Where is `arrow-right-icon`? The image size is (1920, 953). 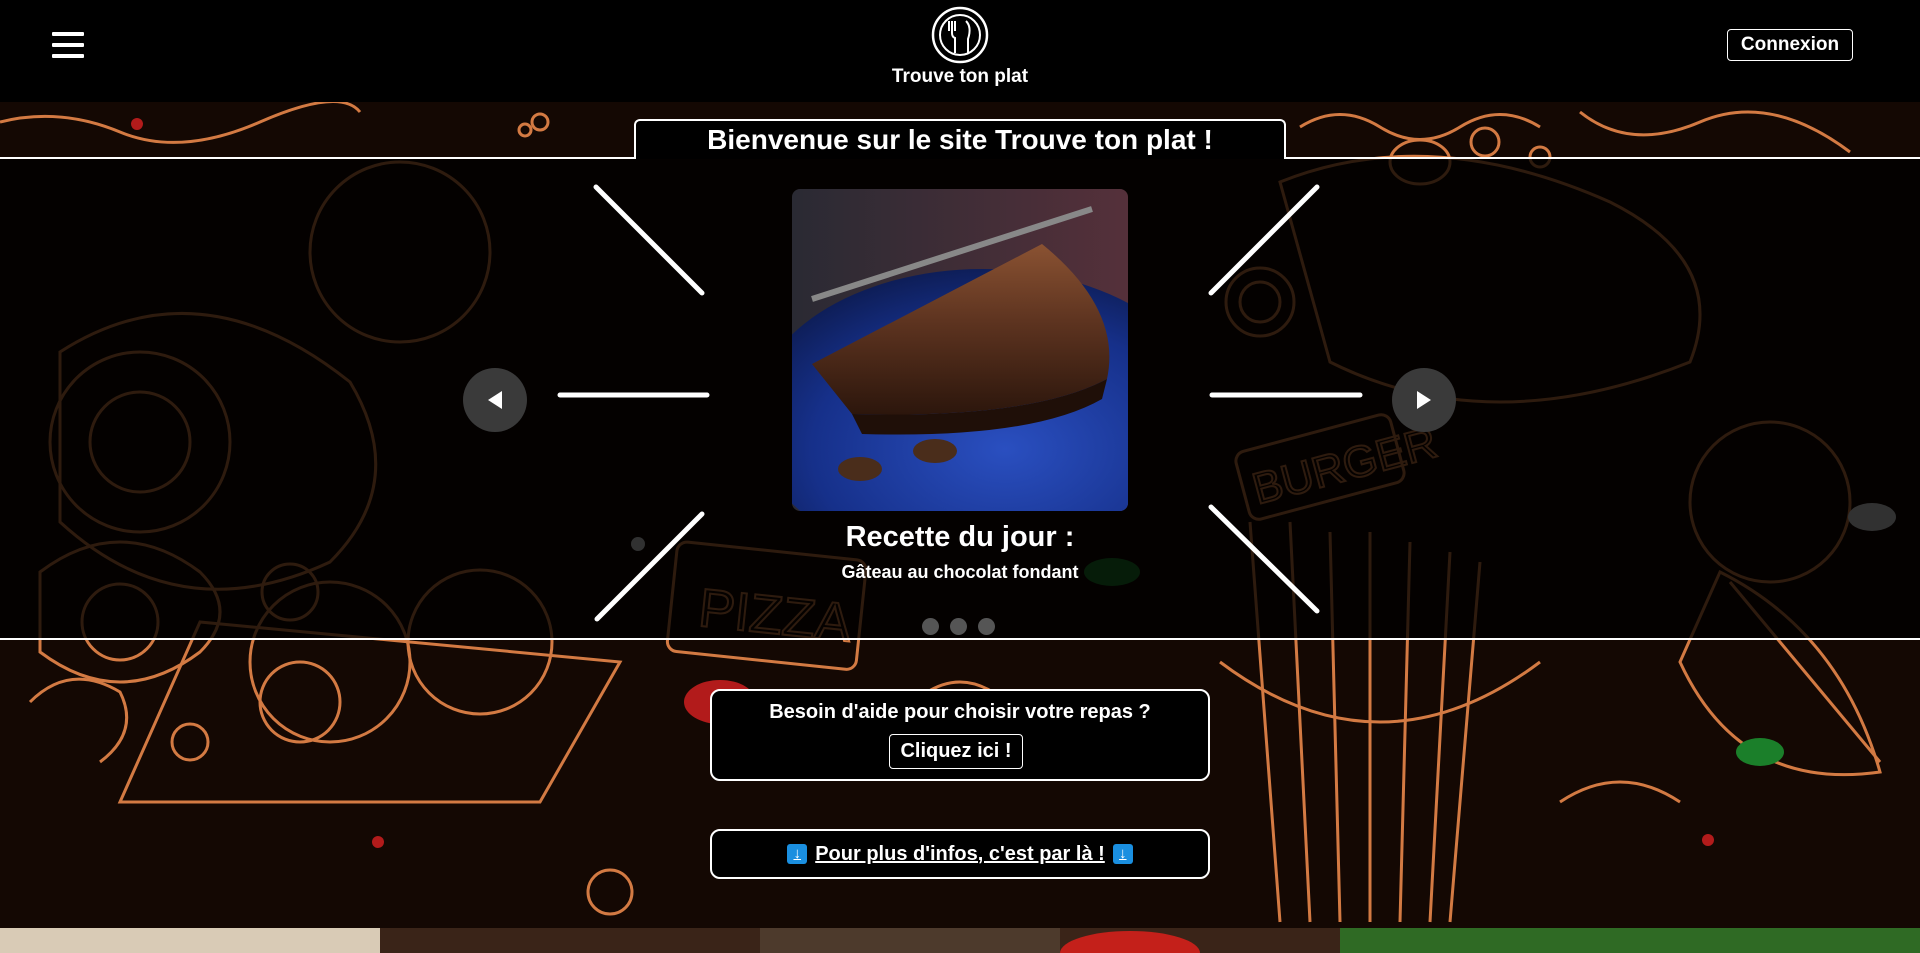
arrow-right-icon is located at coordinates (1424, 400).